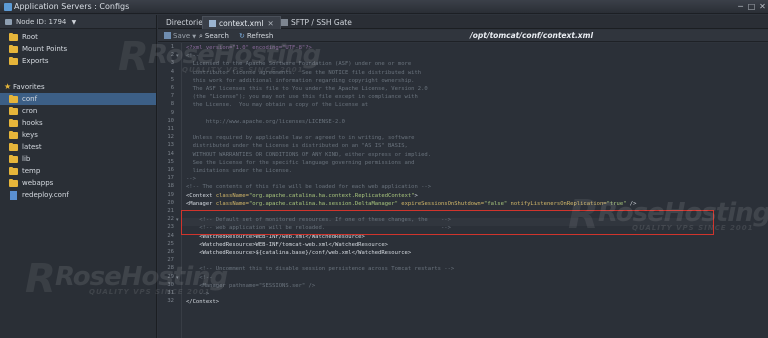  What do you see at coordinates (201, 195) in the screenshot?
I see `code-token: <Context` at bounding box center [201, 195].